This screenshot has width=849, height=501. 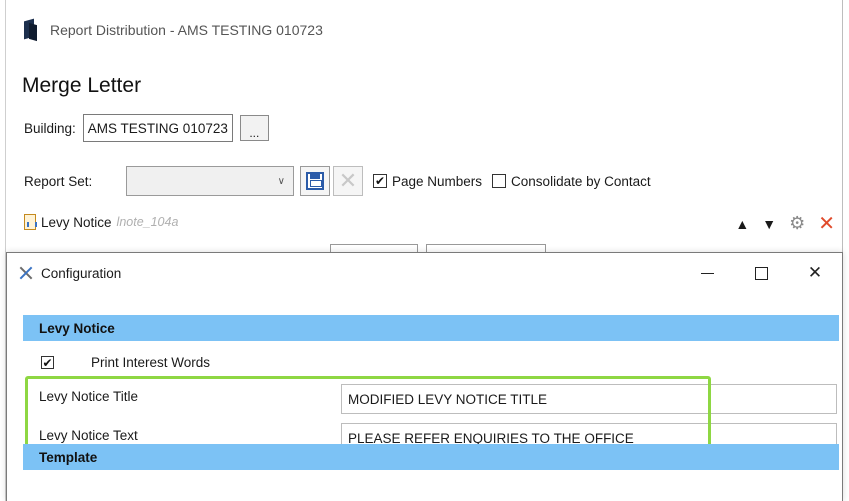 I want to click on report-set-label: Report Set:, so click(x=58, y=181).